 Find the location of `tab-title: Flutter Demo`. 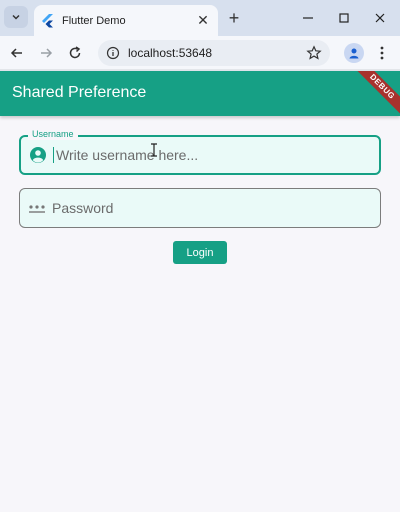

tab-title: Flutter Demo is located at coordinates (94, 20).